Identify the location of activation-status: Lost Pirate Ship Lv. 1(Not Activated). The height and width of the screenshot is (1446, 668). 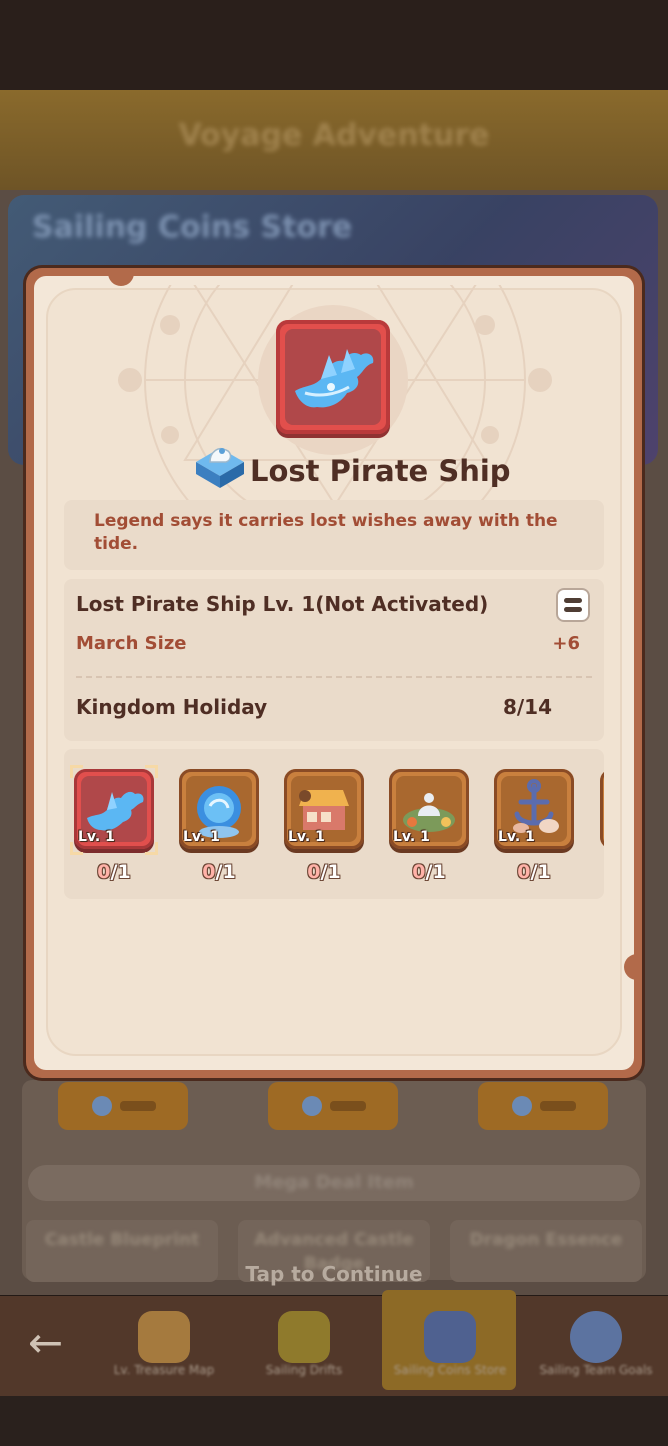
(282, 604).